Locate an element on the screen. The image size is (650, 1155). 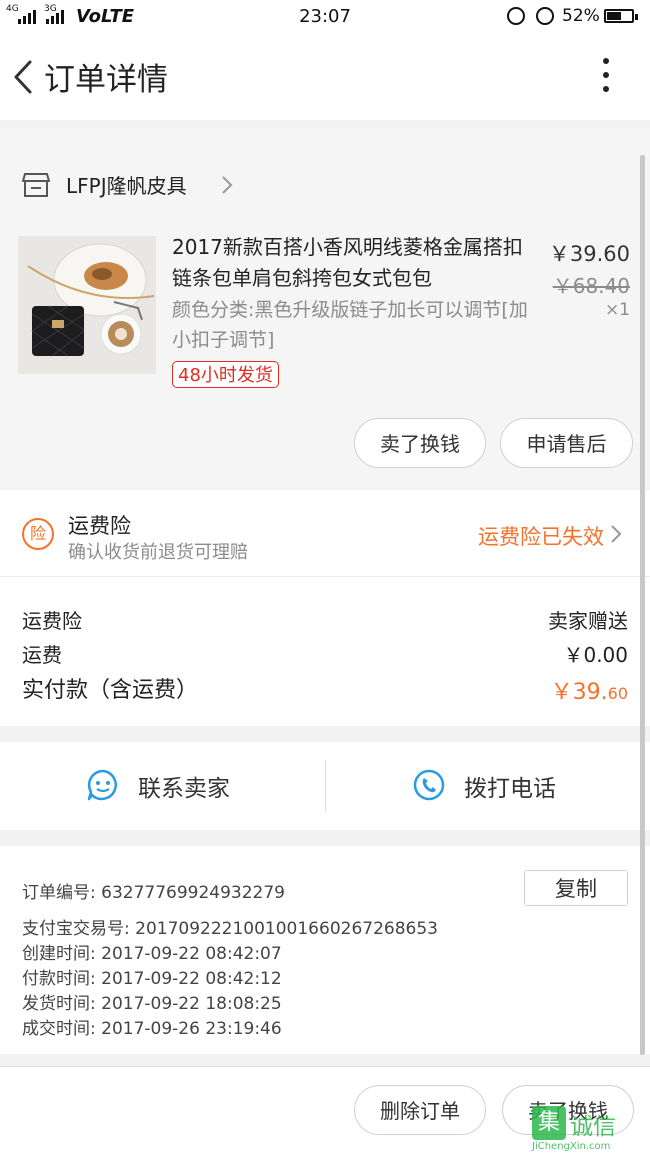
status-bar: 4G 3G VoLTE 23:07 52% is located at coordinates (325, 17).